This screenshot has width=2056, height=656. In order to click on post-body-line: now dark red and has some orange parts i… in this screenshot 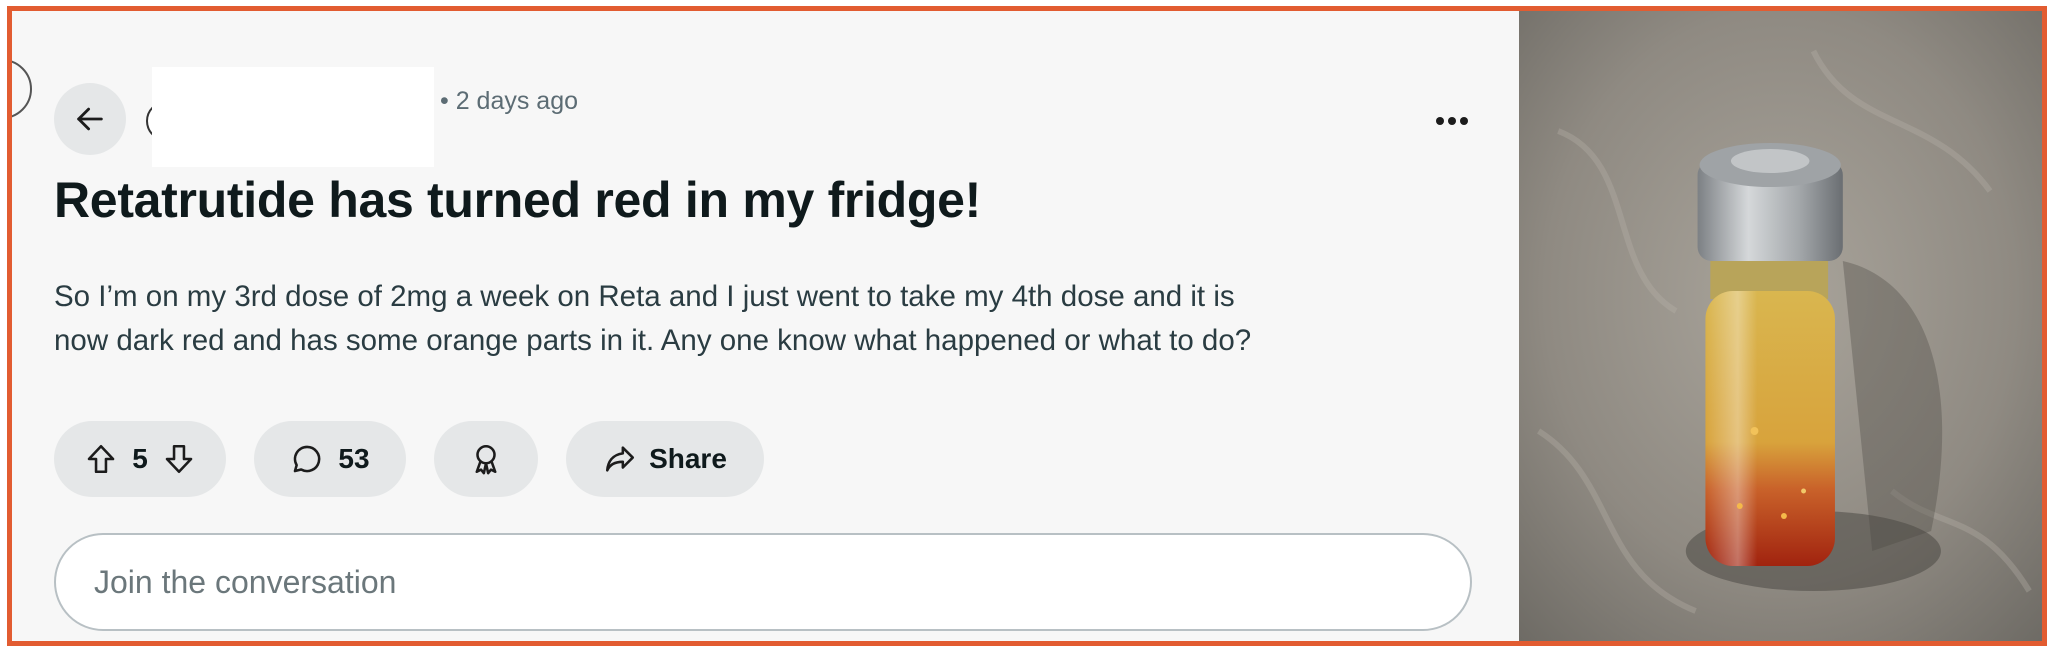, I will do `click(653, 340)`.